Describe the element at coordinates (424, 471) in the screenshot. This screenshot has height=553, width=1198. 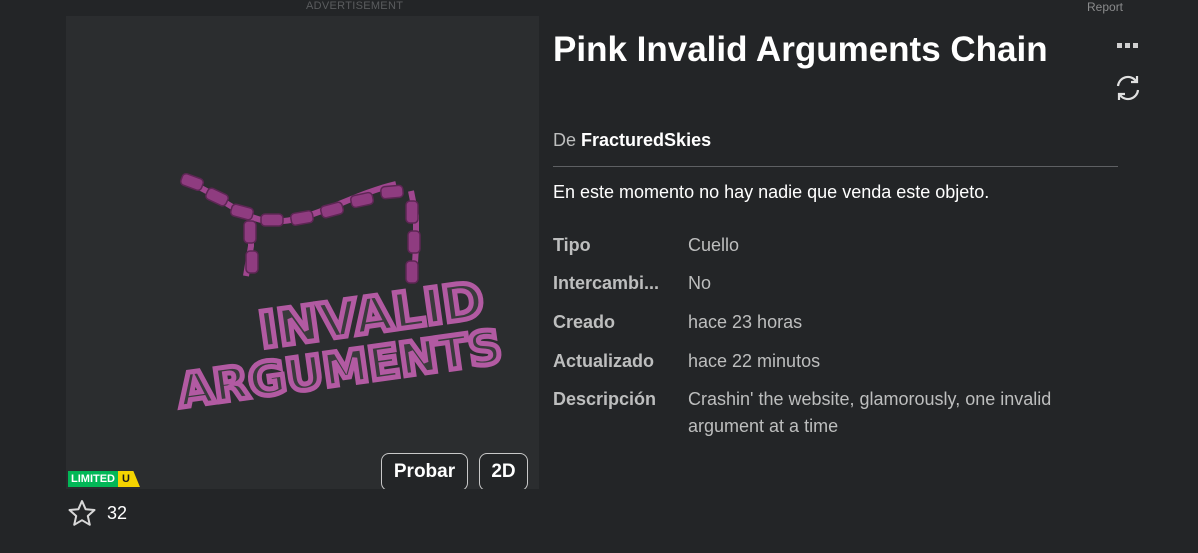
I see `try-on-button: Probar` at that location.